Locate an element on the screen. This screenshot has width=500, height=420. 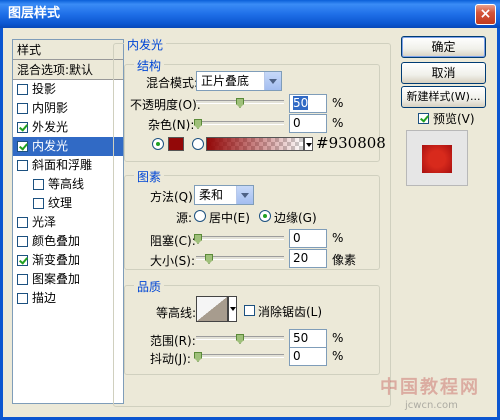
style-item-label: 投影 is located at coordinates (44, 89).